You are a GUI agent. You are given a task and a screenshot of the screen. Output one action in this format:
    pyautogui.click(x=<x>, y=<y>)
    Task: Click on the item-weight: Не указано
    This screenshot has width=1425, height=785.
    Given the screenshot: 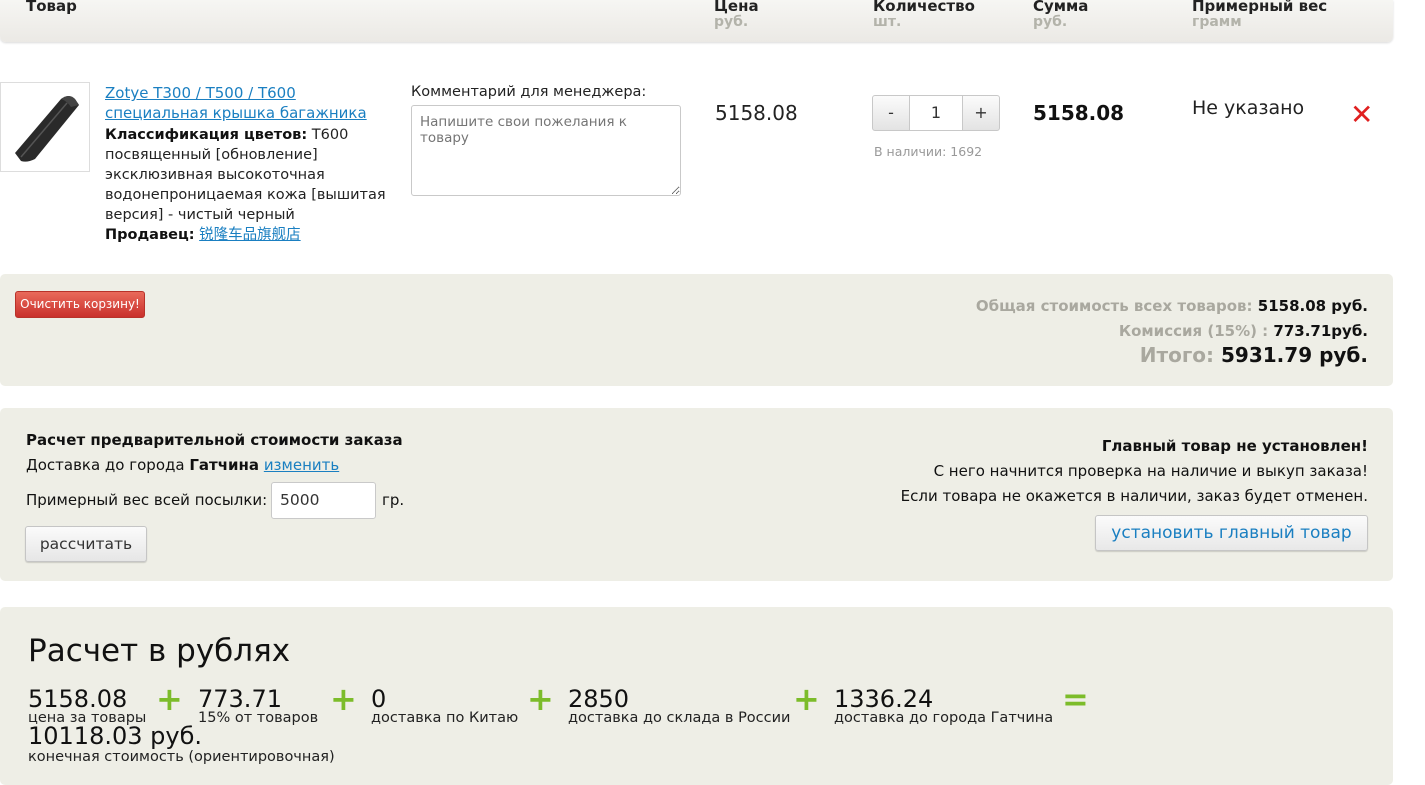 What is the action you would take?
    pyautogui.click(x=1248, y=108)
    